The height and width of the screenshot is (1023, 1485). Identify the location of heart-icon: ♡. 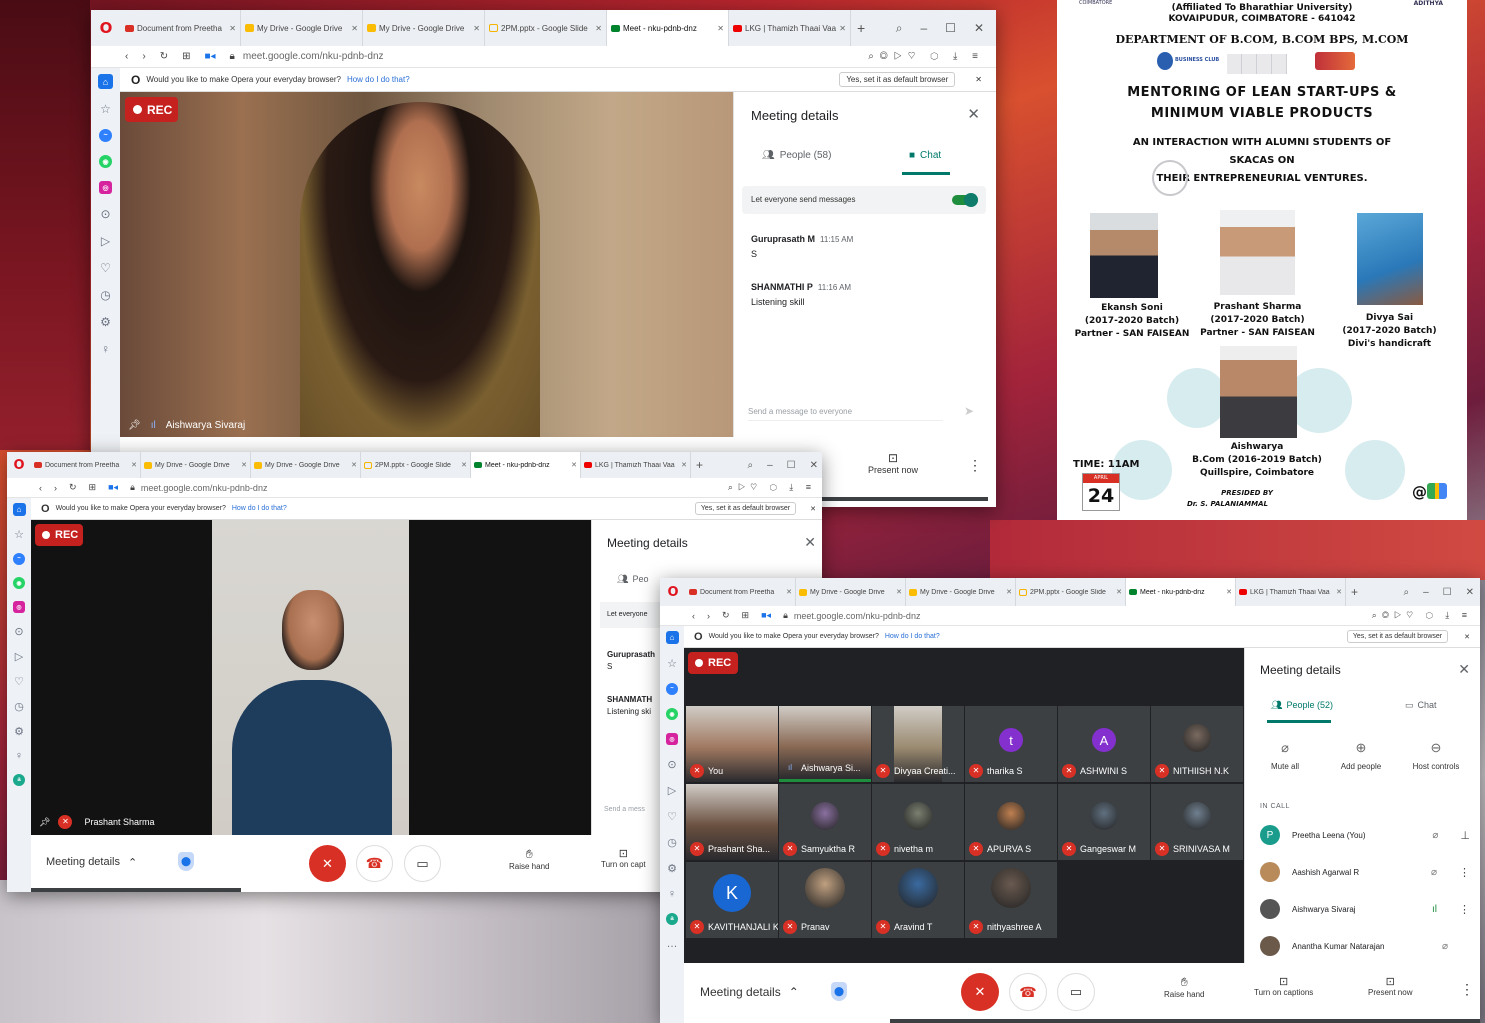
(105, 268).